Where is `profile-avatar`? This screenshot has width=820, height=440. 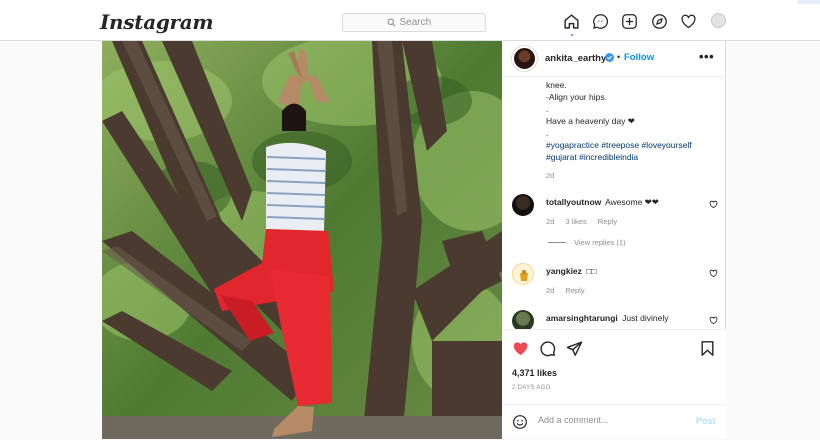
profile-avatar is located at coordinates (718, 20).